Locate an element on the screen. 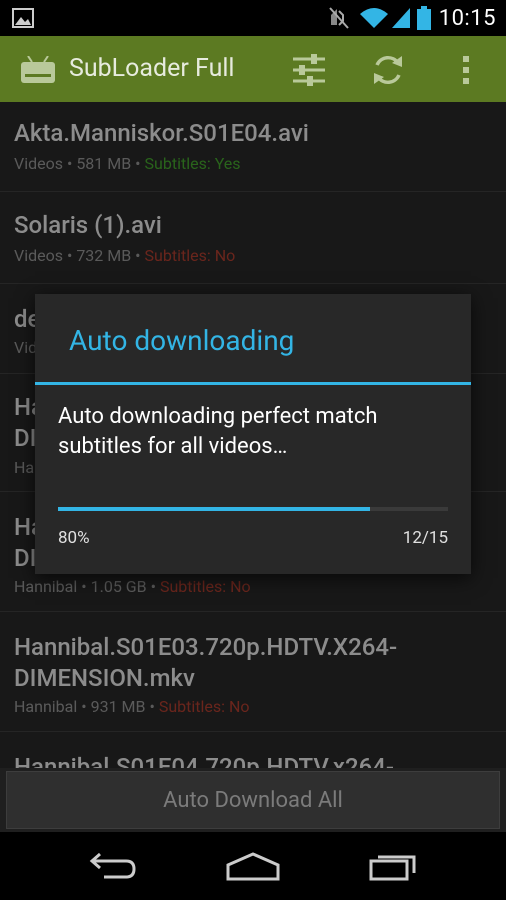  status-bar: 10:15 is located at coordinates (253, 18).